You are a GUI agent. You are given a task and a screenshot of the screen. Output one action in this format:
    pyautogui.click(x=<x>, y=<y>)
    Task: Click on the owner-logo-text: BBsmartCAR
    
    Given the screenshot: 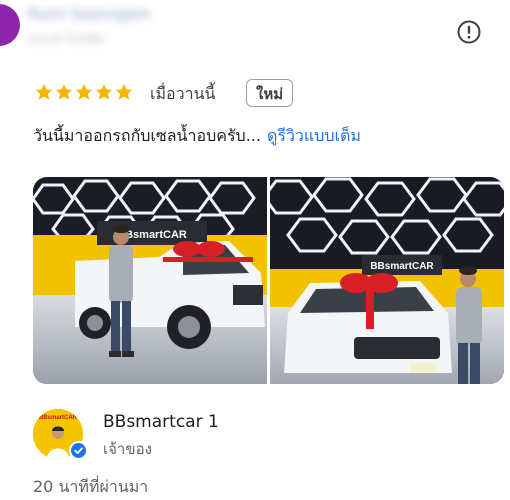 What is the action you would take?
    pyautogui.click(x=58, y=418)
    